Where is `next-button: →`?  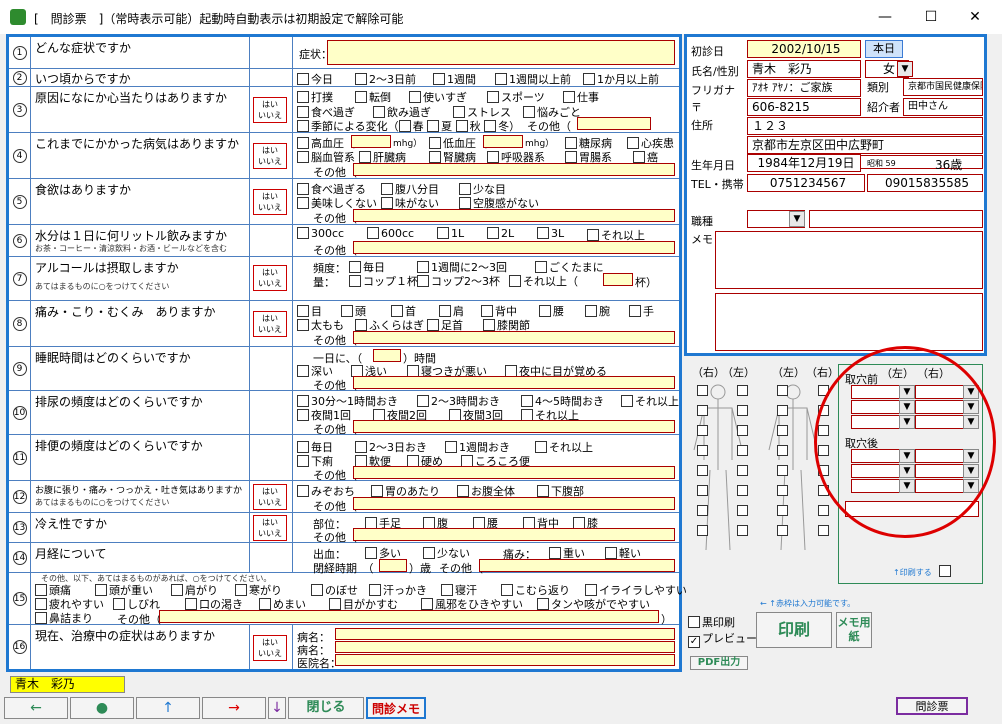 next-button: → is located at coordinates (234, 708).